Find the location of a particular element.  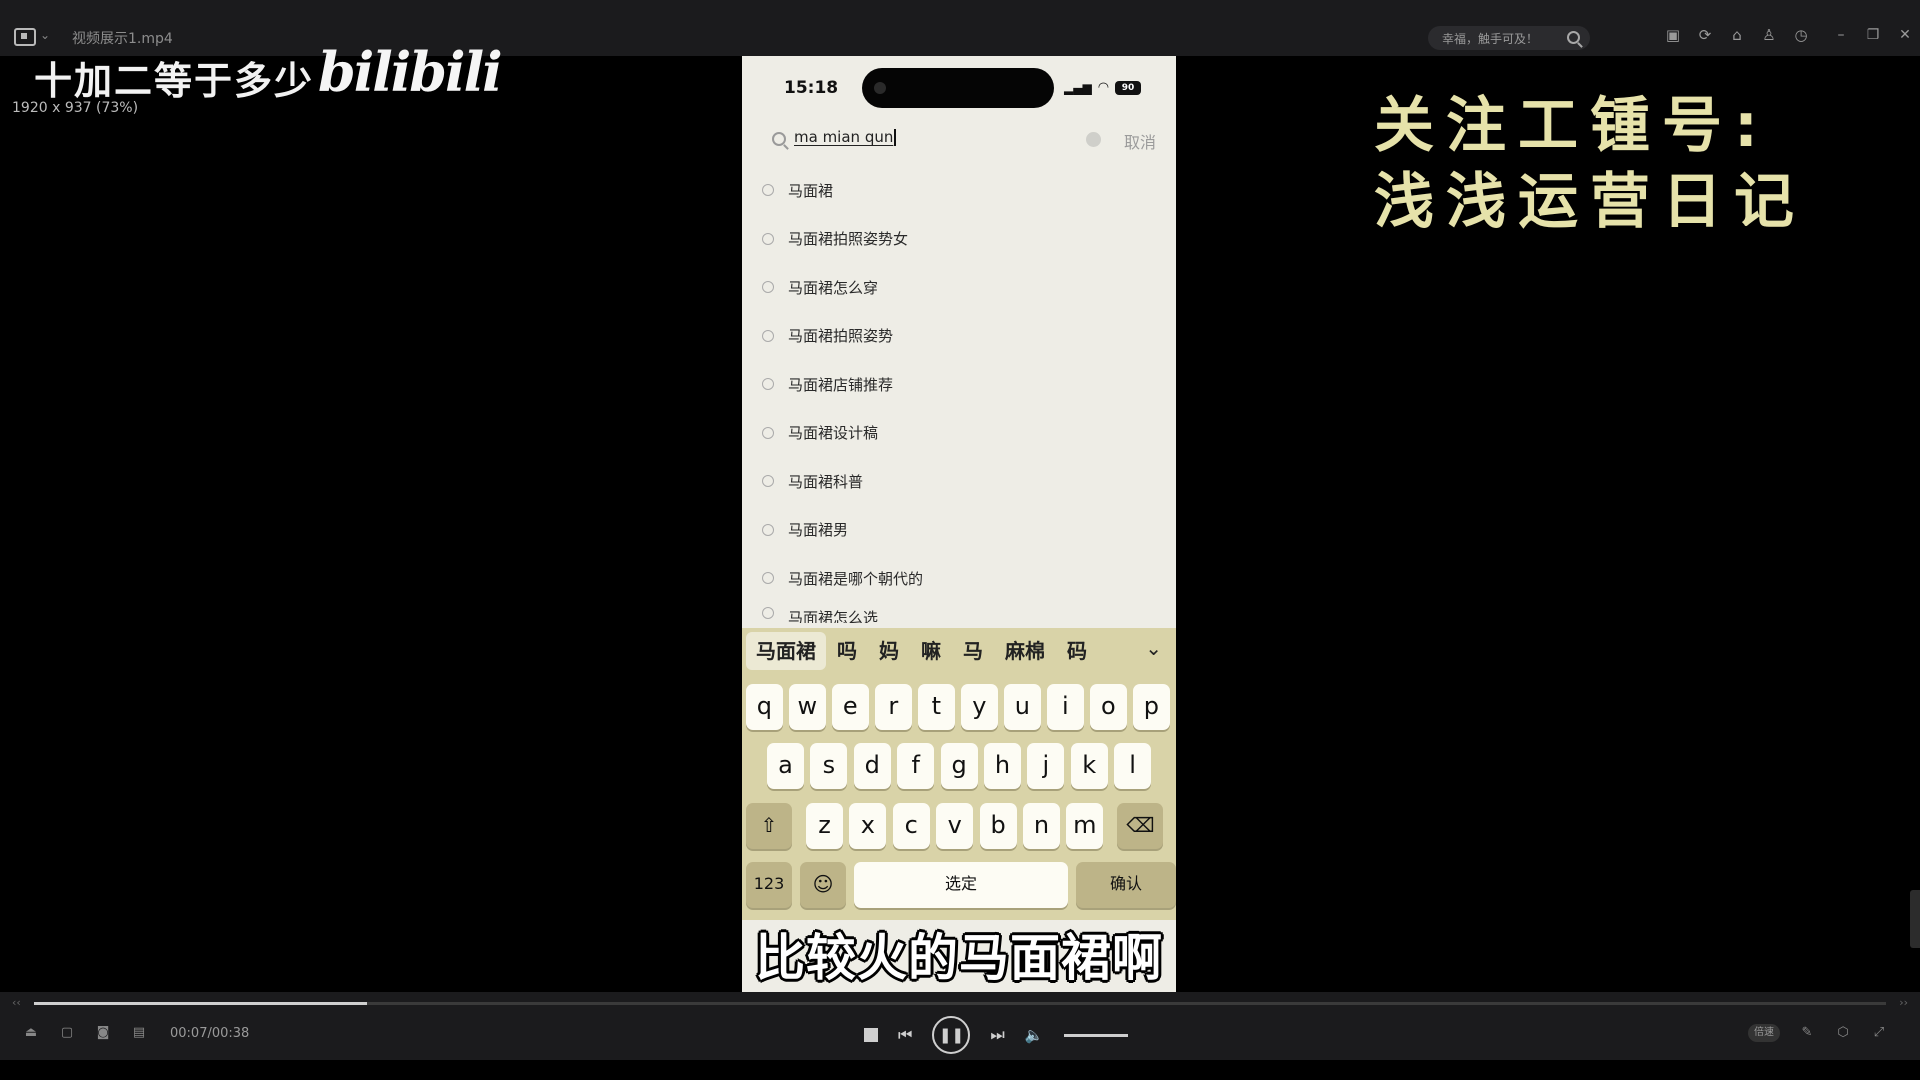

key-r: r is located at coordinates (893, 707).